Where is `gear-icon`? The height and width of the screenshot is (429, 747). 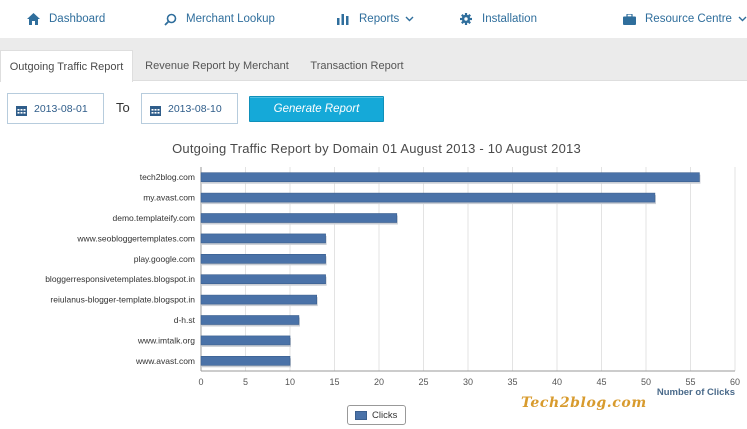
gear-icon is located at coordinates (466, 19).